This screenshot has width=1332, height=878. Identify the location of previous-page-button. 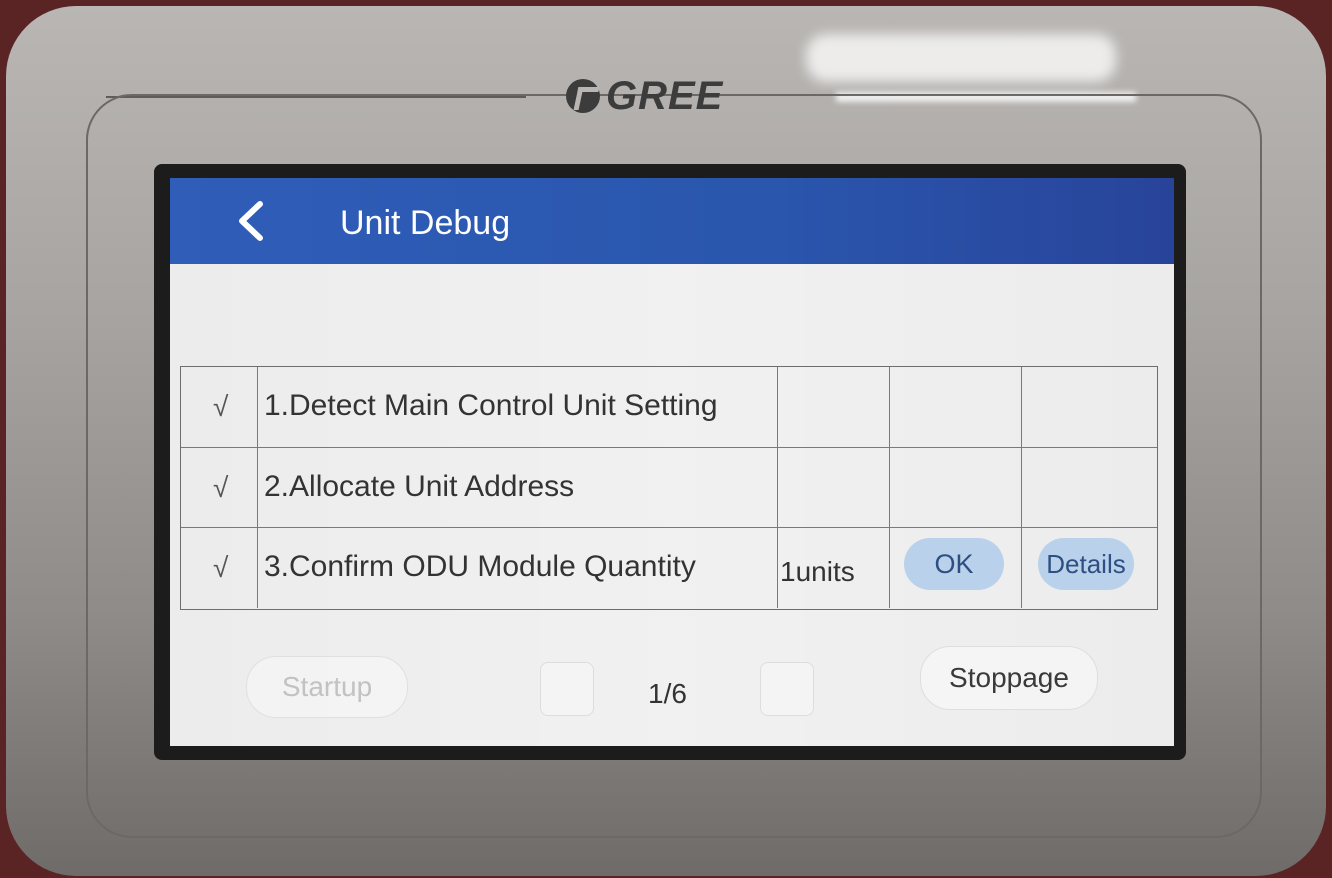
(567, 689).